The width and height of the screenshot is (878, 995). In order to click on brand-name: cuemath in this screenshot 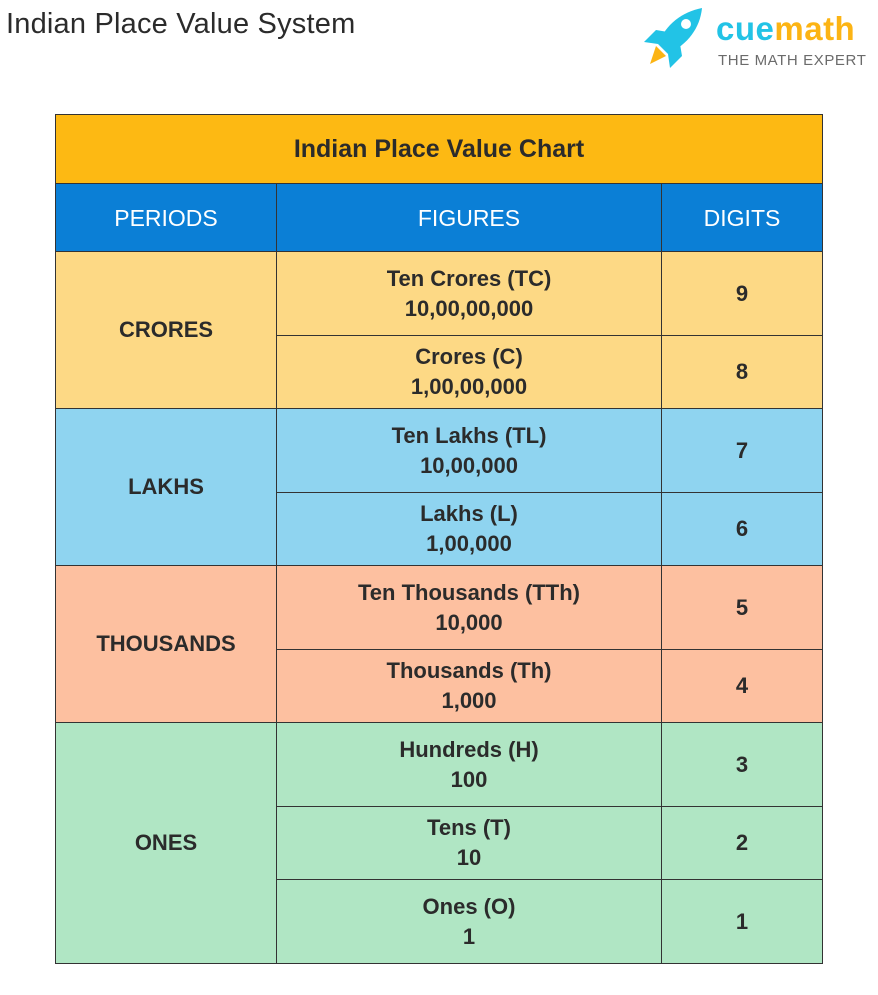, I will do `click(785, 29)`.